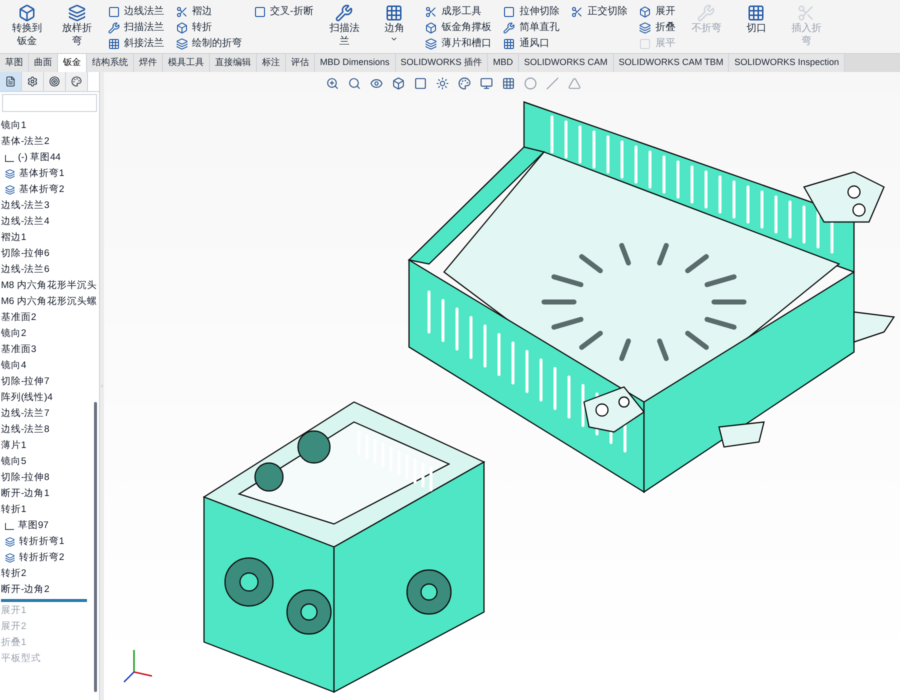  I want to click on feature-tree-item: 基准面3, so click(50, 350).